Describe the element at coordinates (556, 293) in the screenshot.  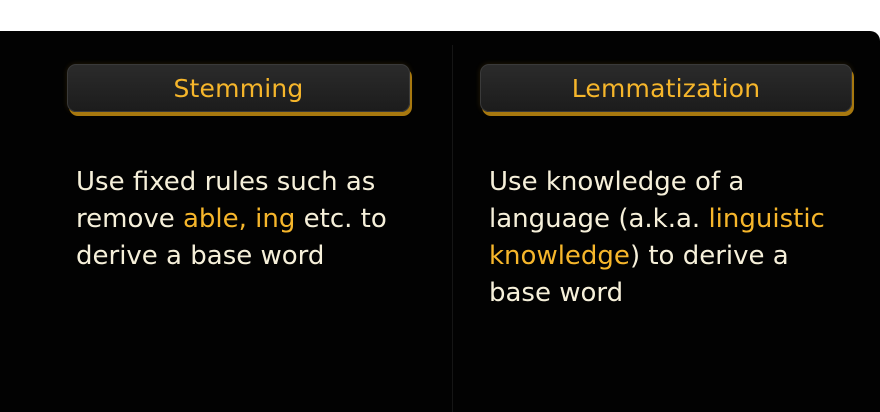
I see `lemmatization-line-4: base word` at that location.